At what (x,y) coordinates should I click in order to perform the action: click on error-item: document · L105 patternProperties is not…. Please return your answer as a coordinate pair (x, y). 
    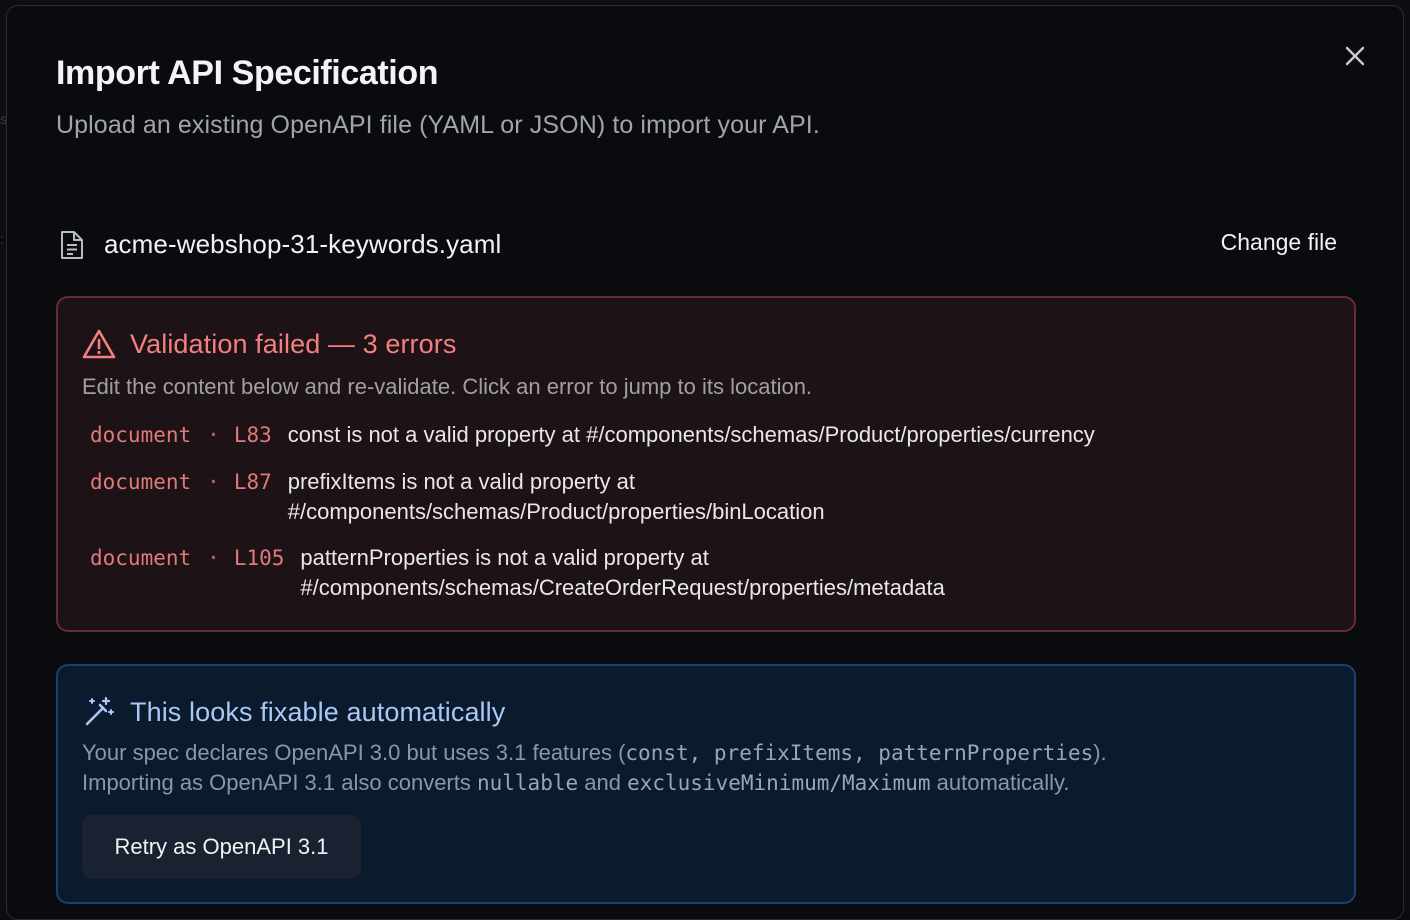
    Looking at the image, I should click on (517, 573).